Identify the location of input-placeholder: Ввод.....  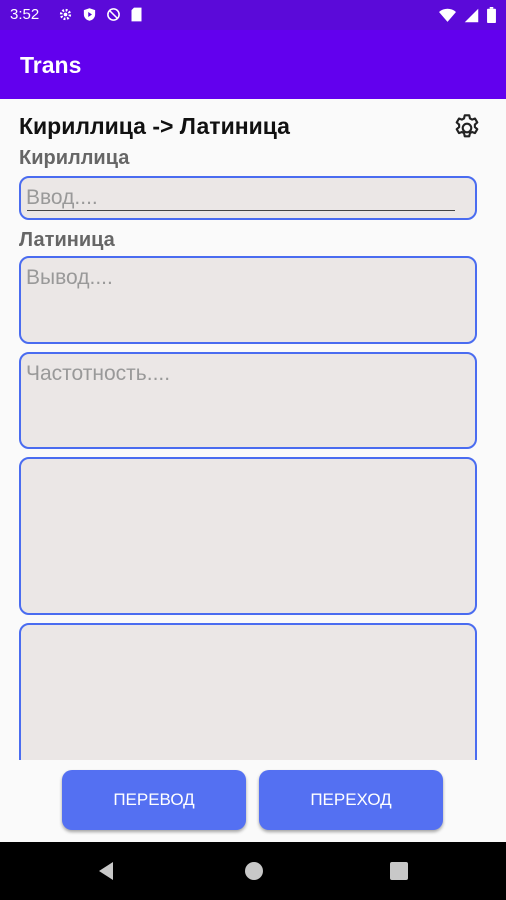
(62, 197).